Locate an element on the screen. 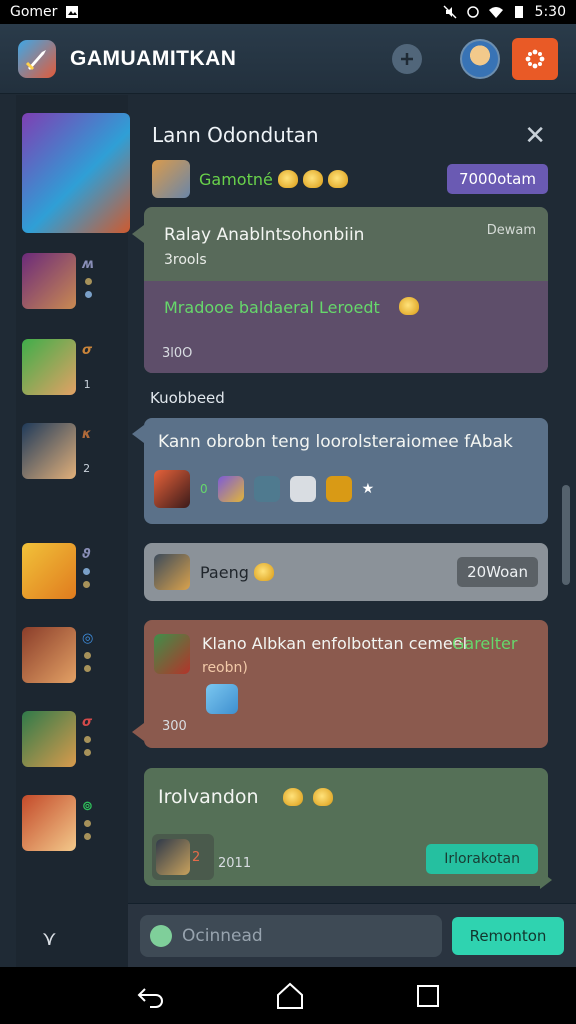  score-pill: 7000otam is located at coordinates (497, 179).